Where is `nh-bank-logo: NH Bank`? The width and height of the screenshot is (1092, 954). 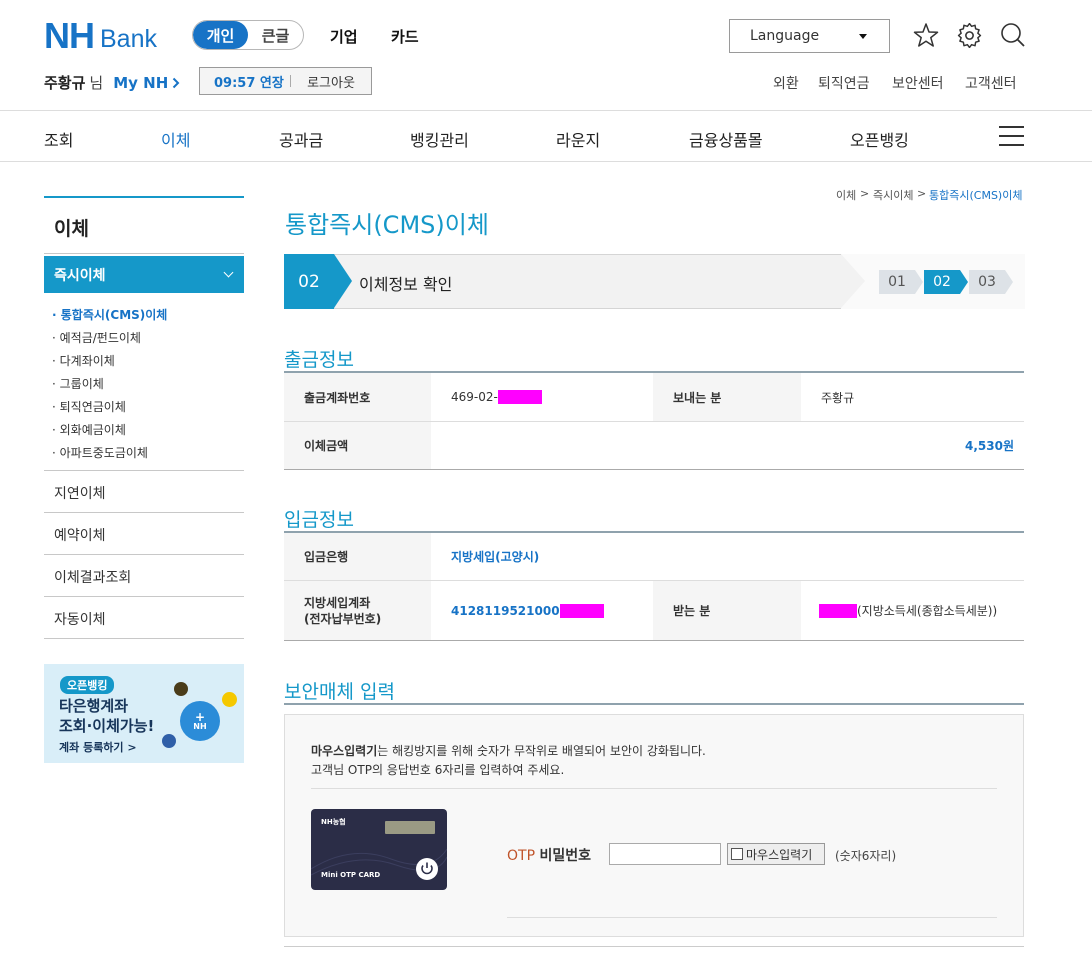 nh-bank-logo: NH Bank is located at coordinates (100, 36).